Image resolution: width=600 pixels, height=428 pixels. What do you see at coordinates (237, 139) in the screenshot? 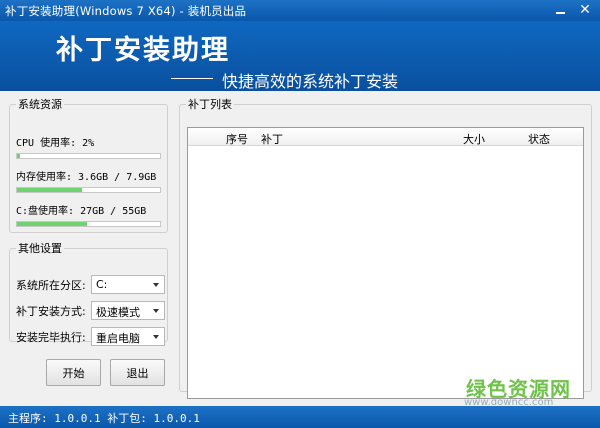
I see `column-header-index: 序号` at bounding box center [237, 139].